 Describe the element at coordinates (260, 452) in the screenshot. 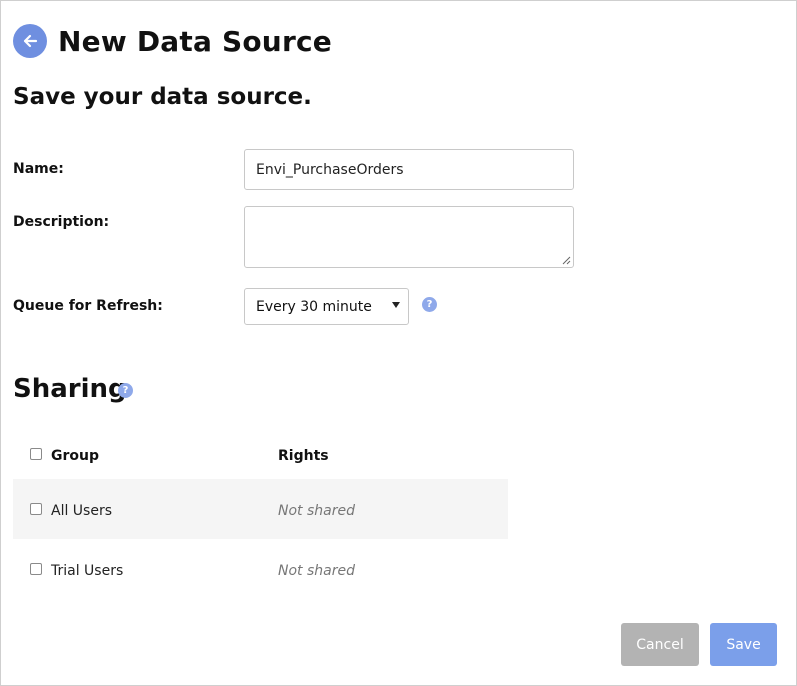

I see `table-header-row: Group Rights` at that location.